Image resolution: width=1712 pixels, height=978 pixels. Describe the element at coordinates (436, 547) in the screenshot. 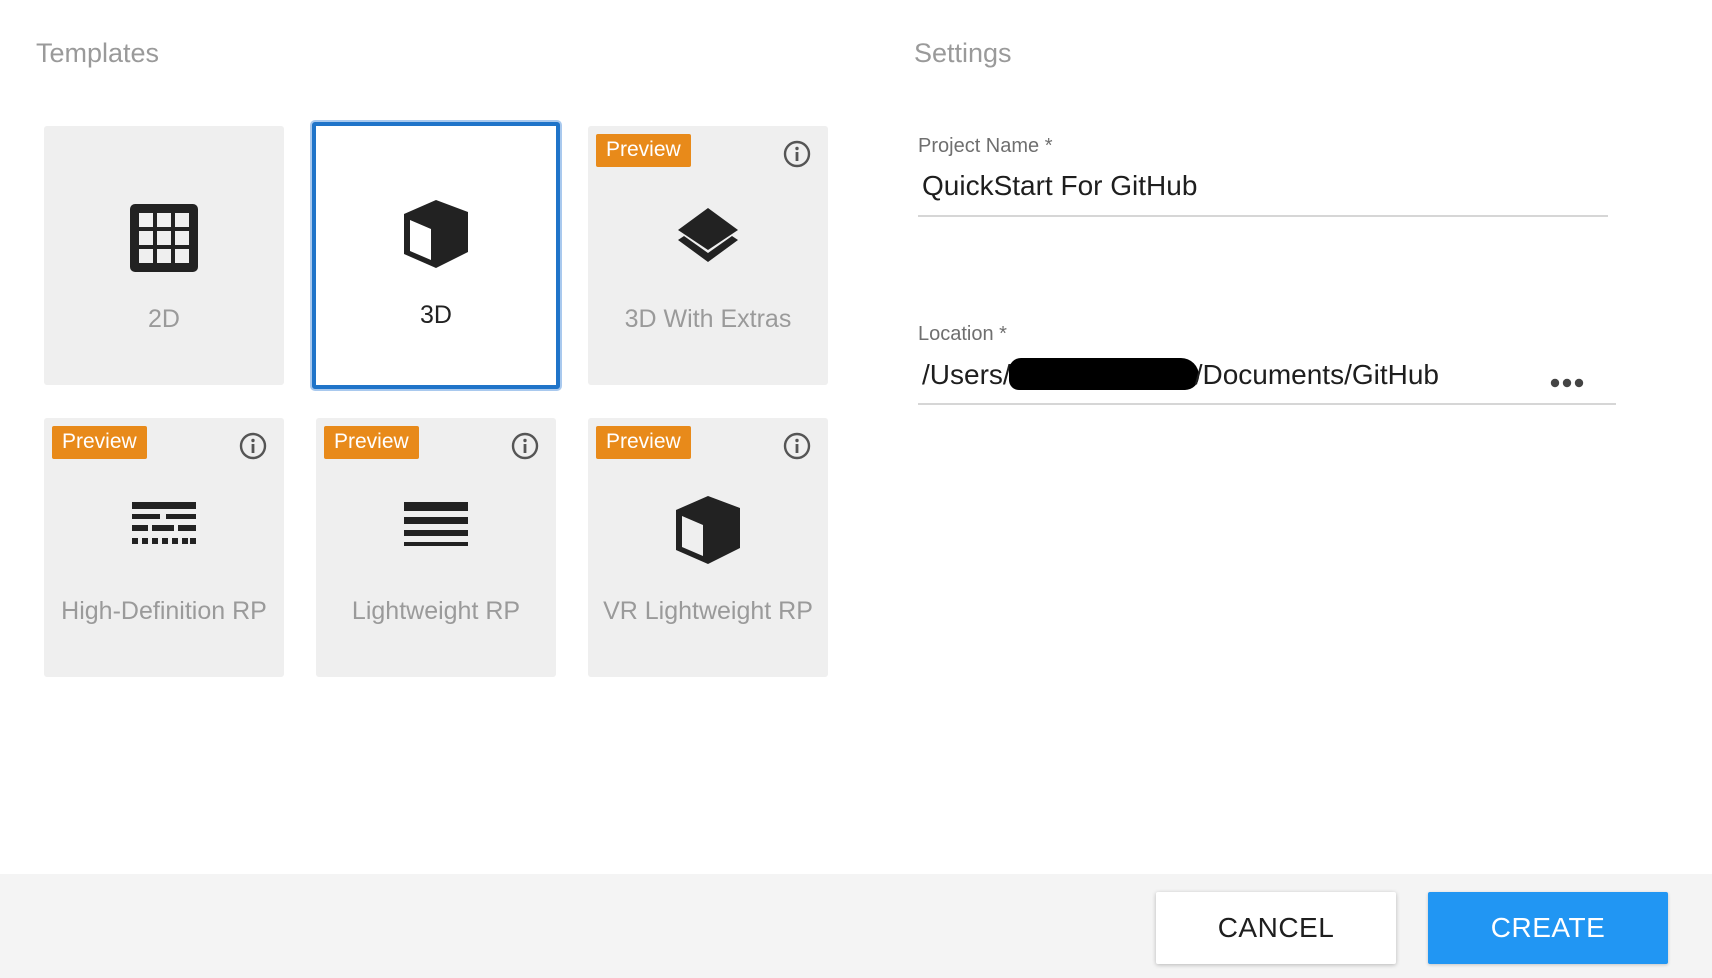

I see `template-card-lwrp: Preview Lightweight RP` at that location.